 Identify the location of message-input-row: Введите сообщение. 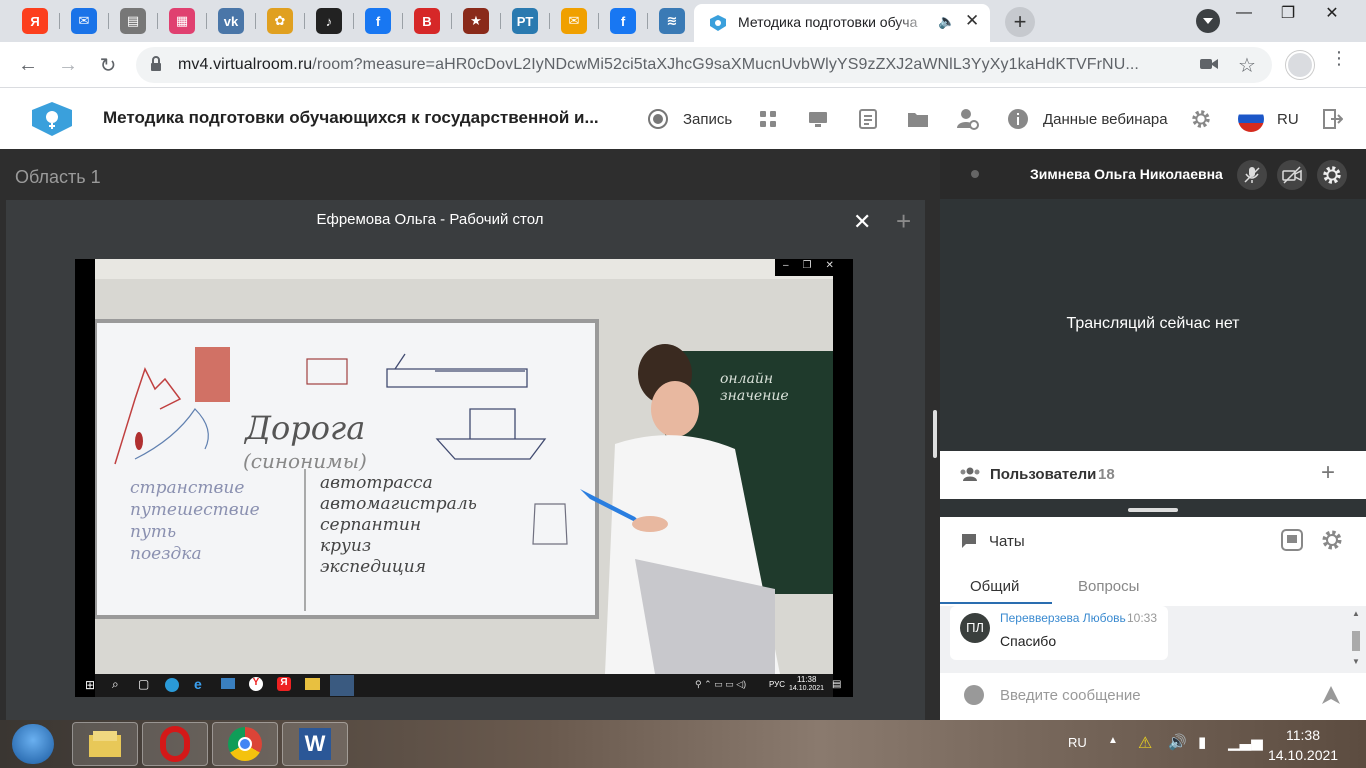
(1153, 697).